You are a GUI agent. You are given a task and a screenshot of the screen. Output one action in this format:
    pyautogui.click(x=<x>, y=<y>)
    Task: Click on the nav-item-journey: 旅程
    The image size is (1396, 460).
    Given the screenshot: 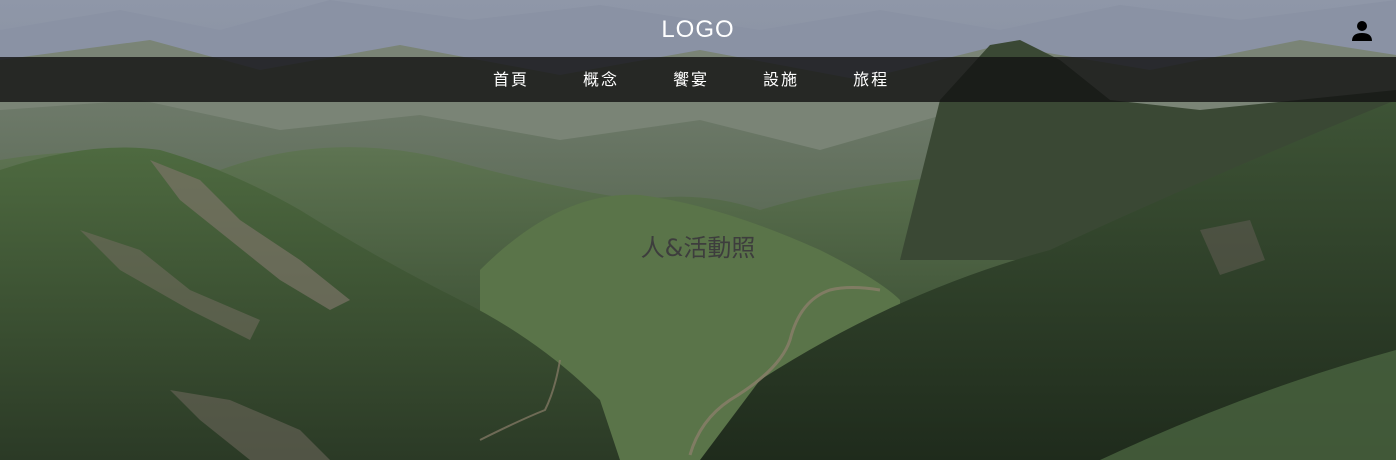 What is the action you would take?
    pyautogui.click(x=871, y=79)
    